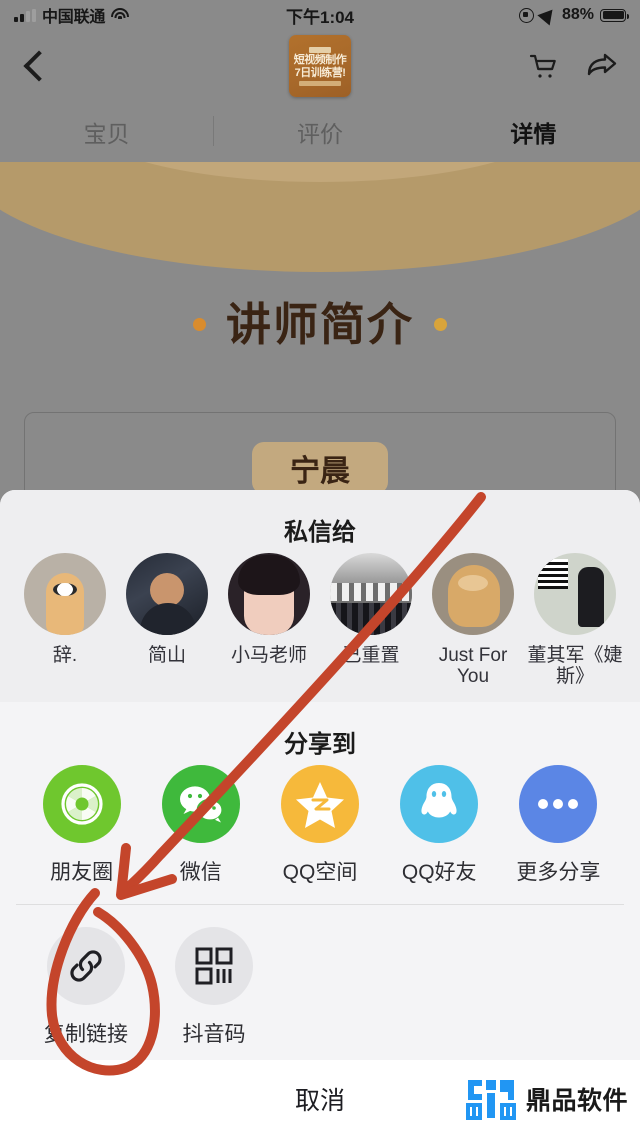  What do you see at coordinates (320, 49) in the screenshot?
I see `thumb-tag` at bounding box center [320, 49].